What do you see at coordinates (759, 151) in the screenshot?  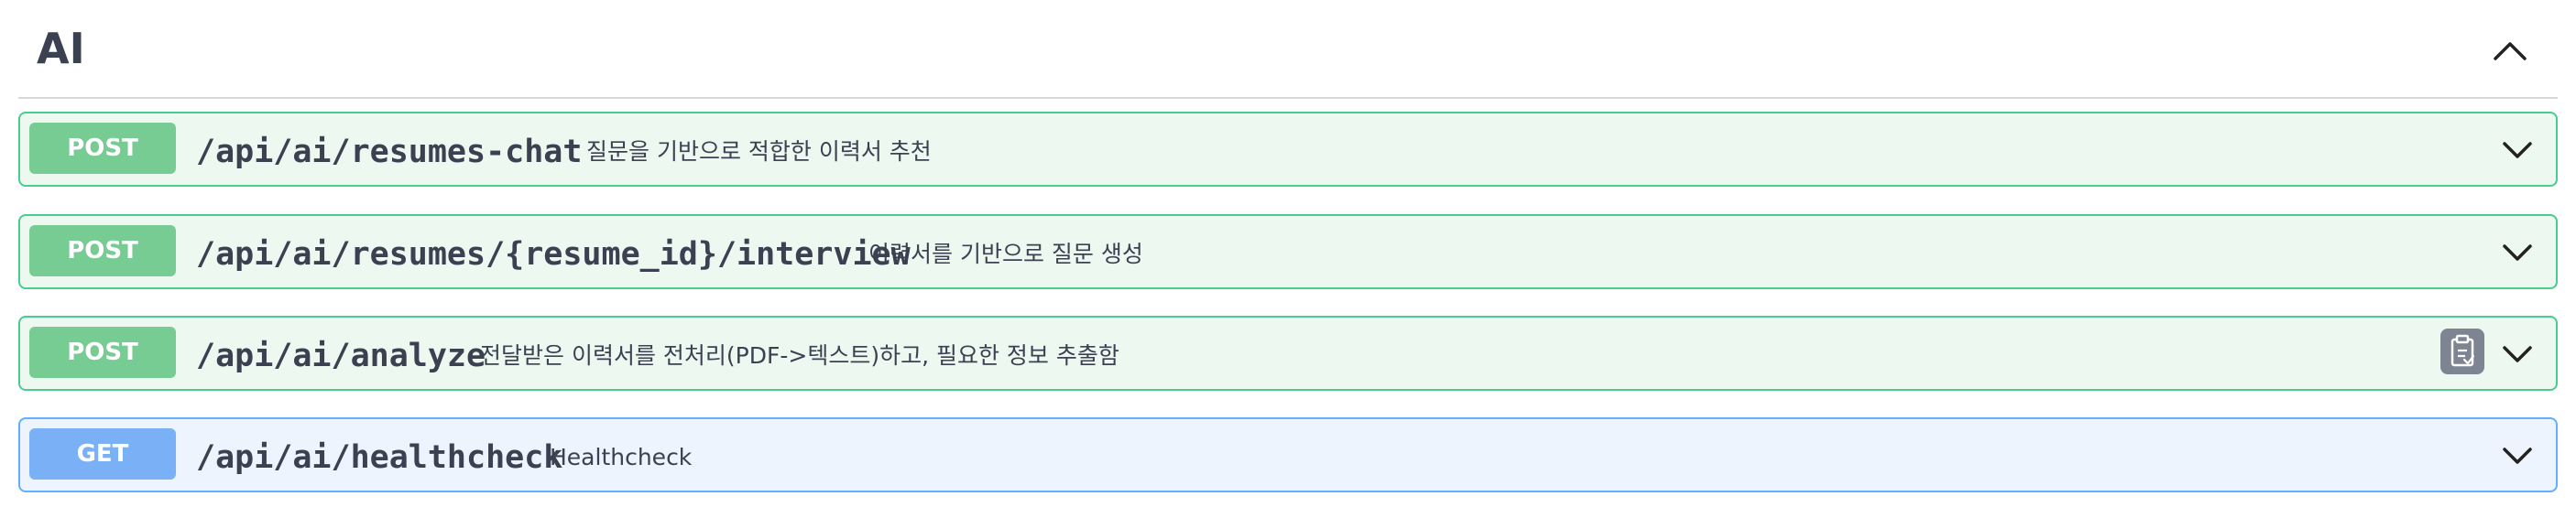 I see `operation-summary: 질문을 기반으로 적합한 이력서 추천` at bounding box center [759, 151].